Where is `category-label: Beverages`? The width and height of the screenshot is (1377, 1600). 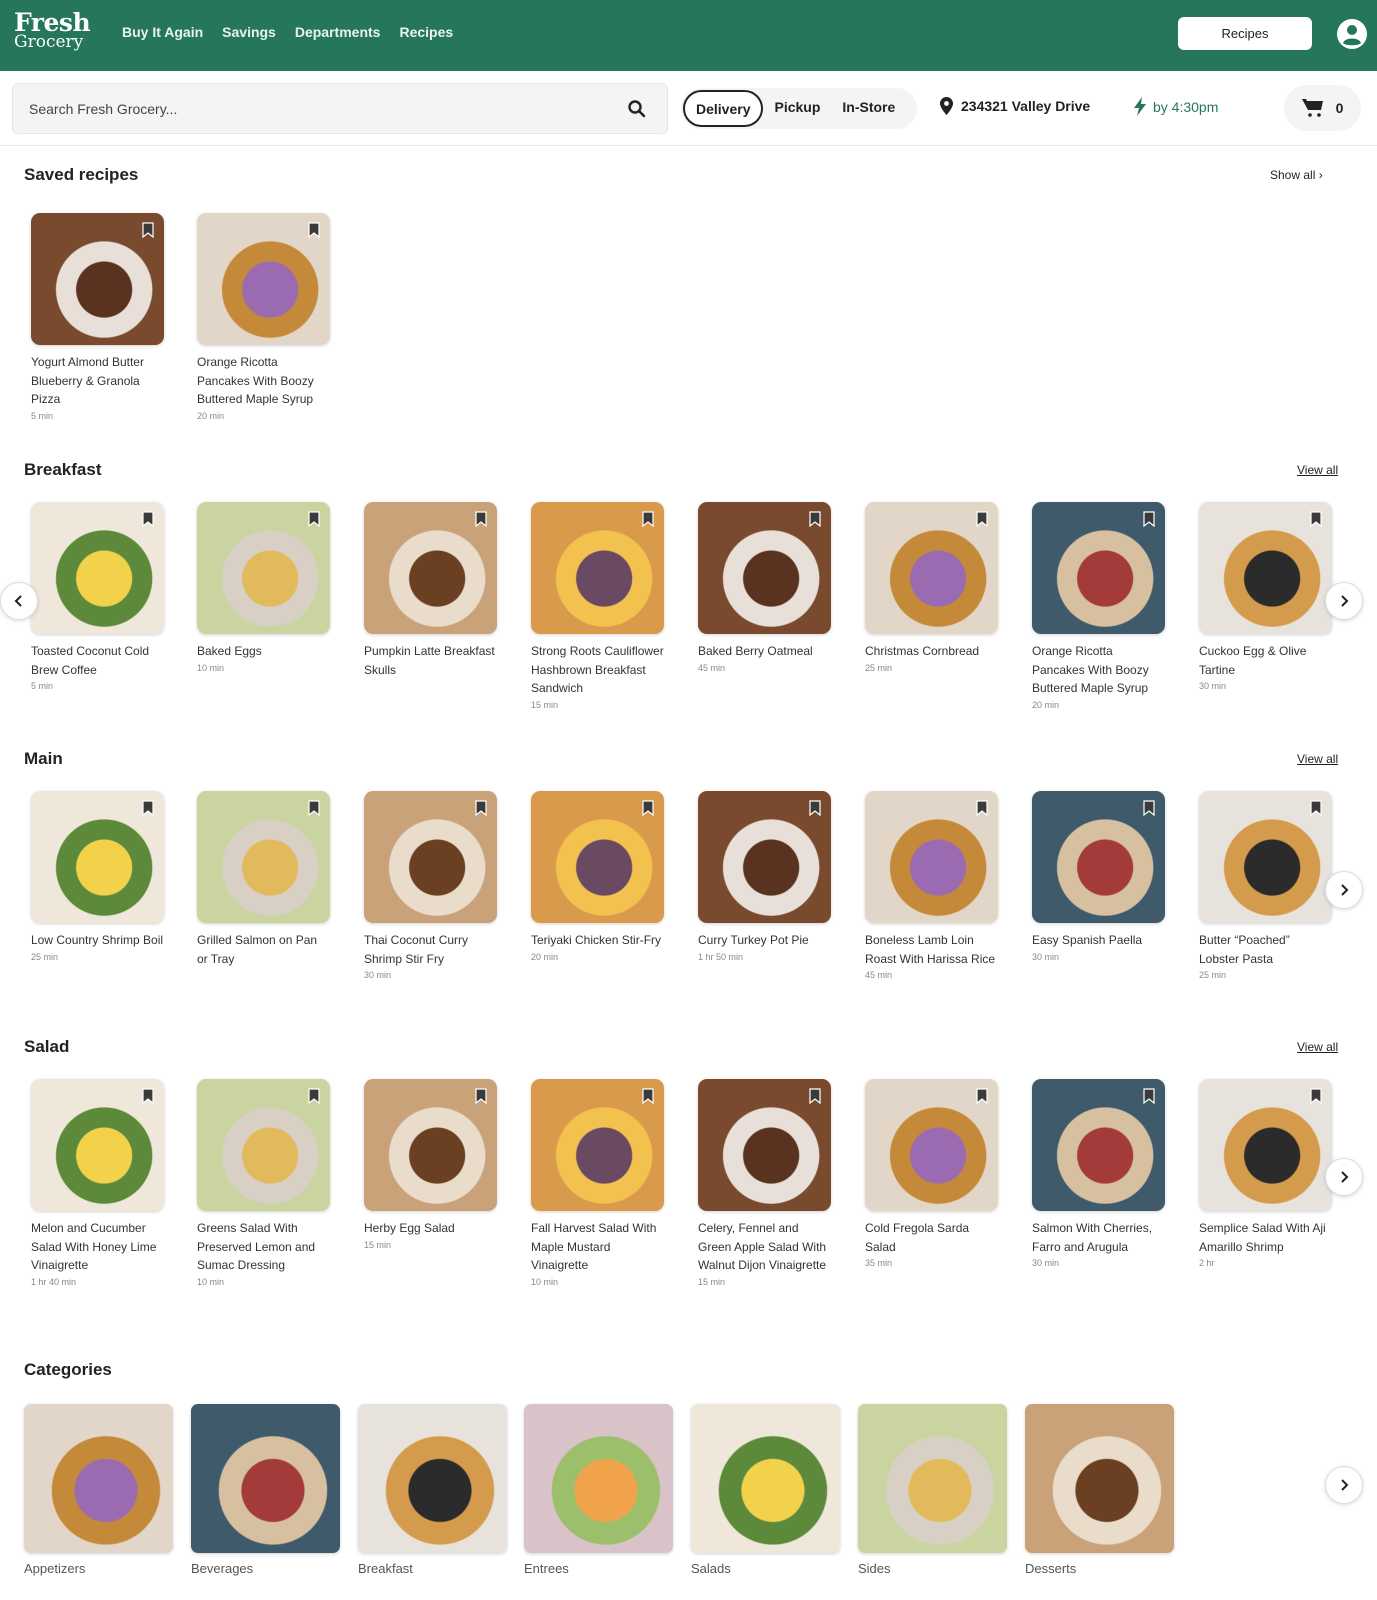 category-label: Beverages is located at coordinates (265, 1568).